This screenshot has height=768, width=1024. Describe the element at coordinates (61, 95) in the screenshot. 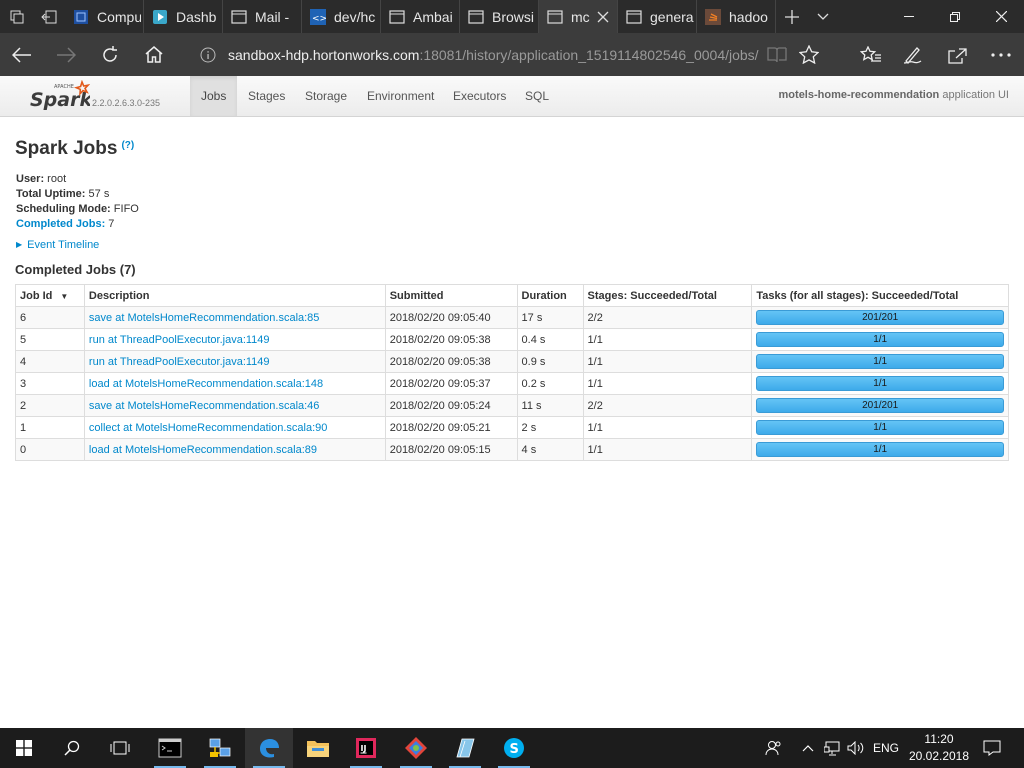

I see `spark-logo: APACHE Spark` at that location.